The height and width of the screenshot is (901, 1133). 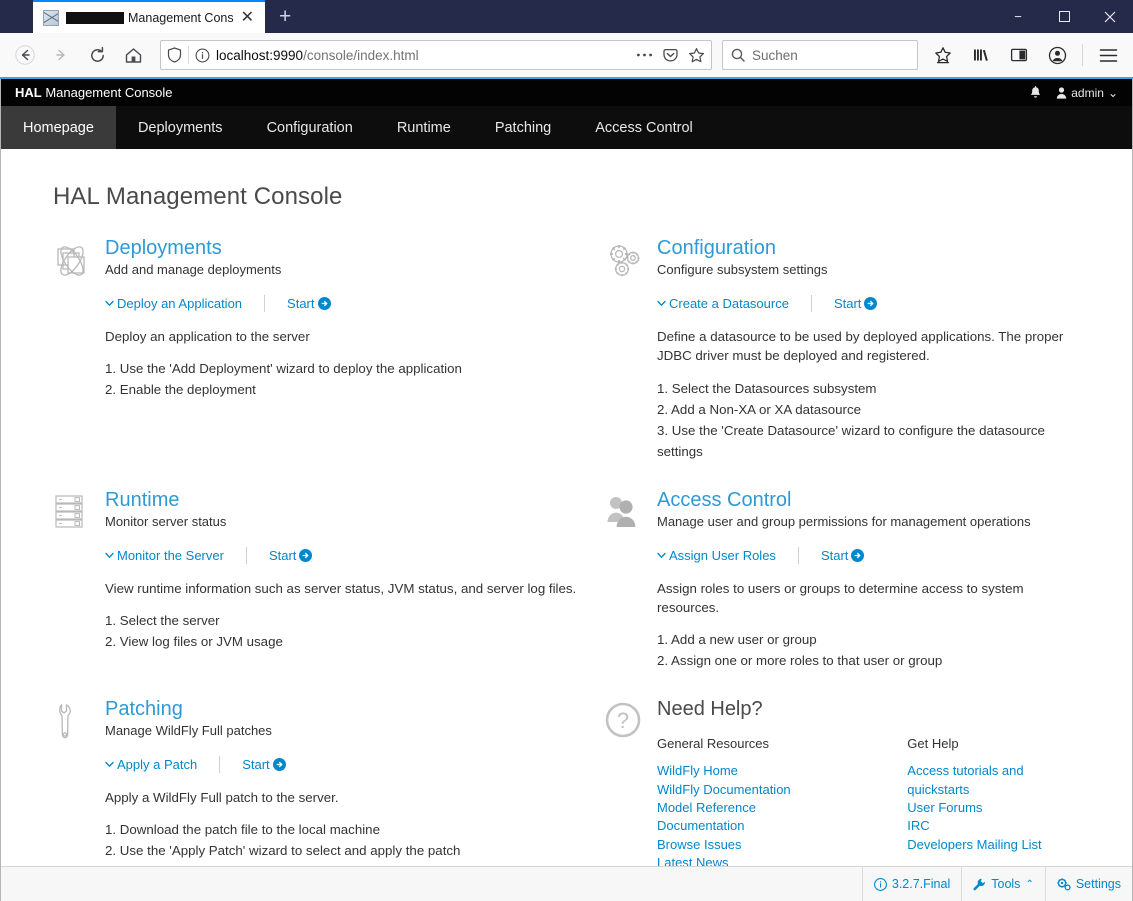 I want to click on step: 1. Select the Datasources subsystem, so click(x=767, y=388).